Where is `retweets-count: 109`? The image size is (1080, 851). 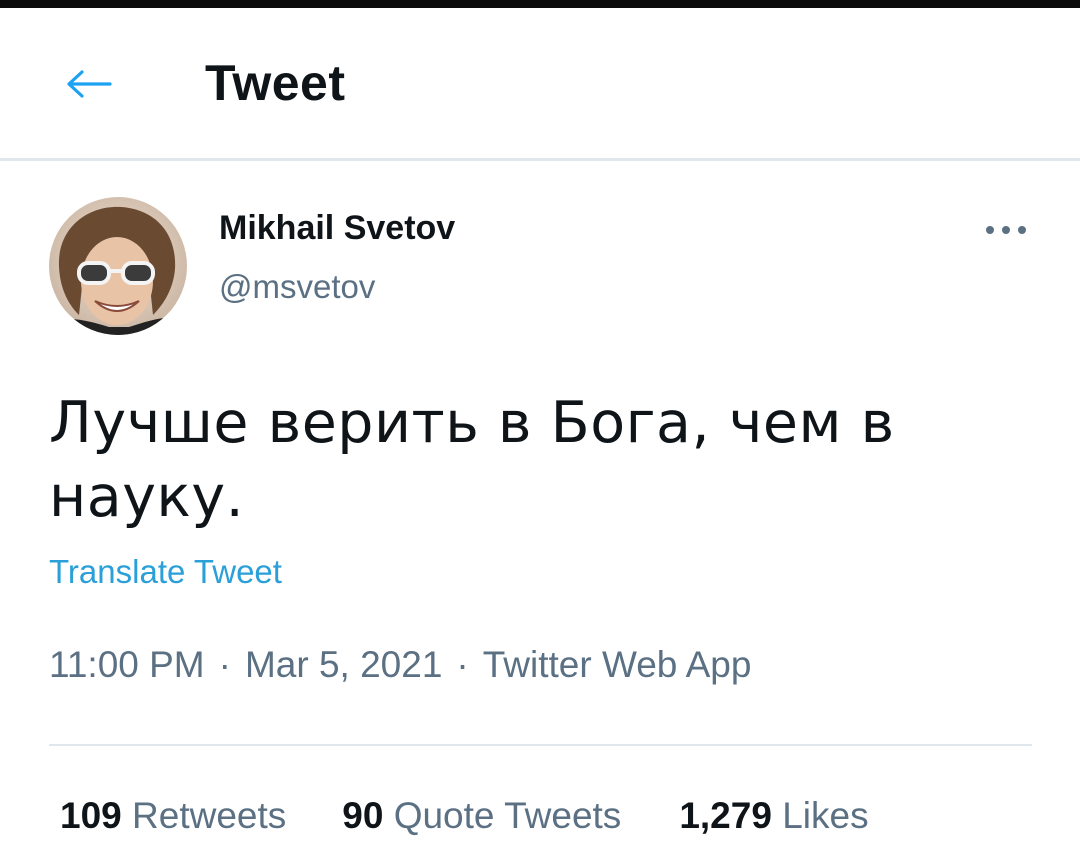 retweets-count: 109 is located at coordinates (91, 815).